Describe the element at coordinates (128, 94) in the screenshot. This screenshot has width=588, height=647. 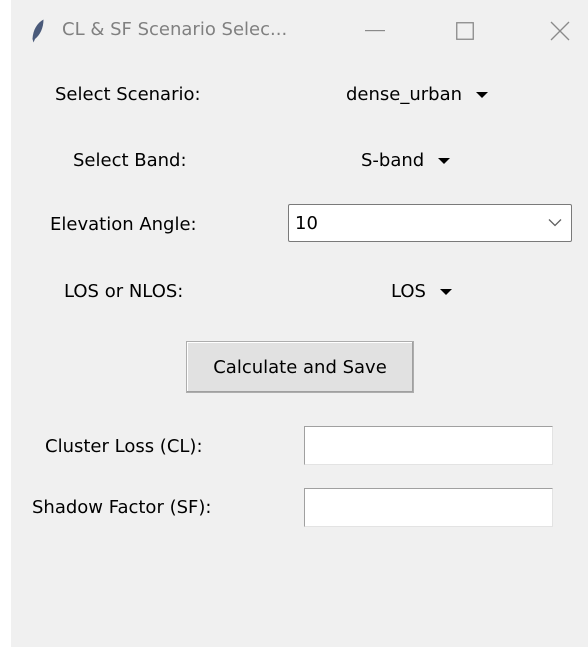
I see `scenario-label: Select Scenario:` at that location.